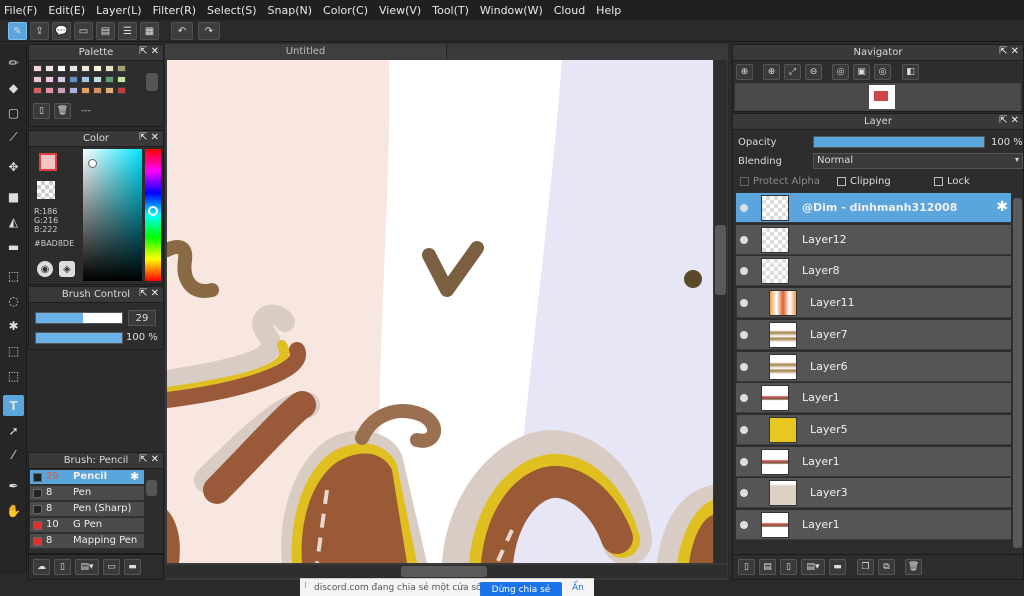  What do you see at coordinates (134, 476) in the screenshot?
I see `brush-settings-icon: ✱` at bounding box center [134, 476].